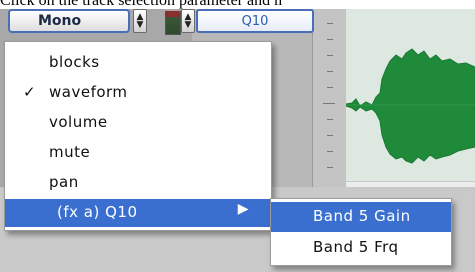 Image resolution: width=475 pixels, height=272 pixels. I want to click on submenu-item-label: Band 5 Gain, so click(362, 216).